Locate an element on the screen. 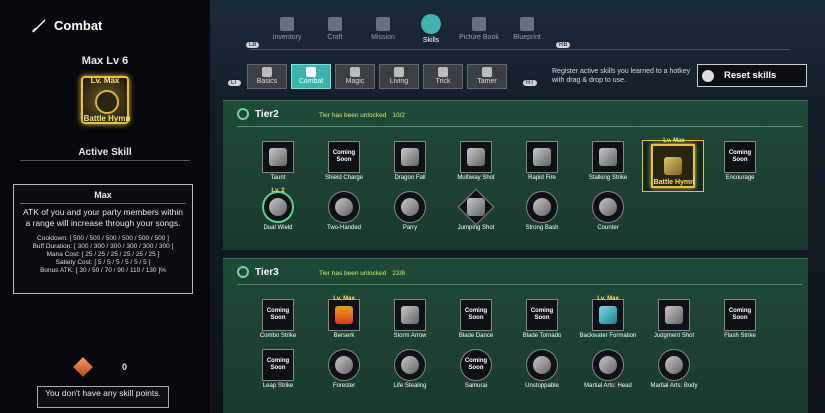 This screenshot has height=413, width=825. taunt-icon is located at coordinates (278, 157).